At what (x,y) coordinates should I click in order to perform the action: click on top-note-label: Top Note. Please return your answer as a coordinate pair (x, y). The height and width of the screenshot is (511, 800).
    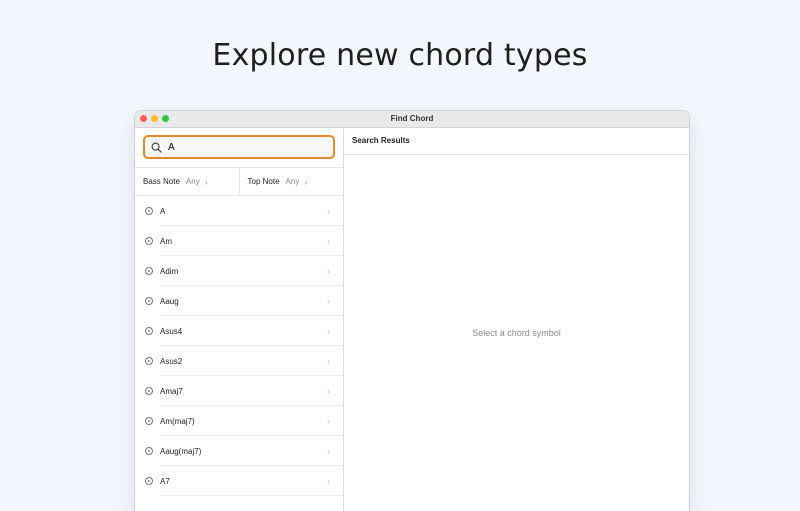
    Looking at the image, I should click on (263, 181).